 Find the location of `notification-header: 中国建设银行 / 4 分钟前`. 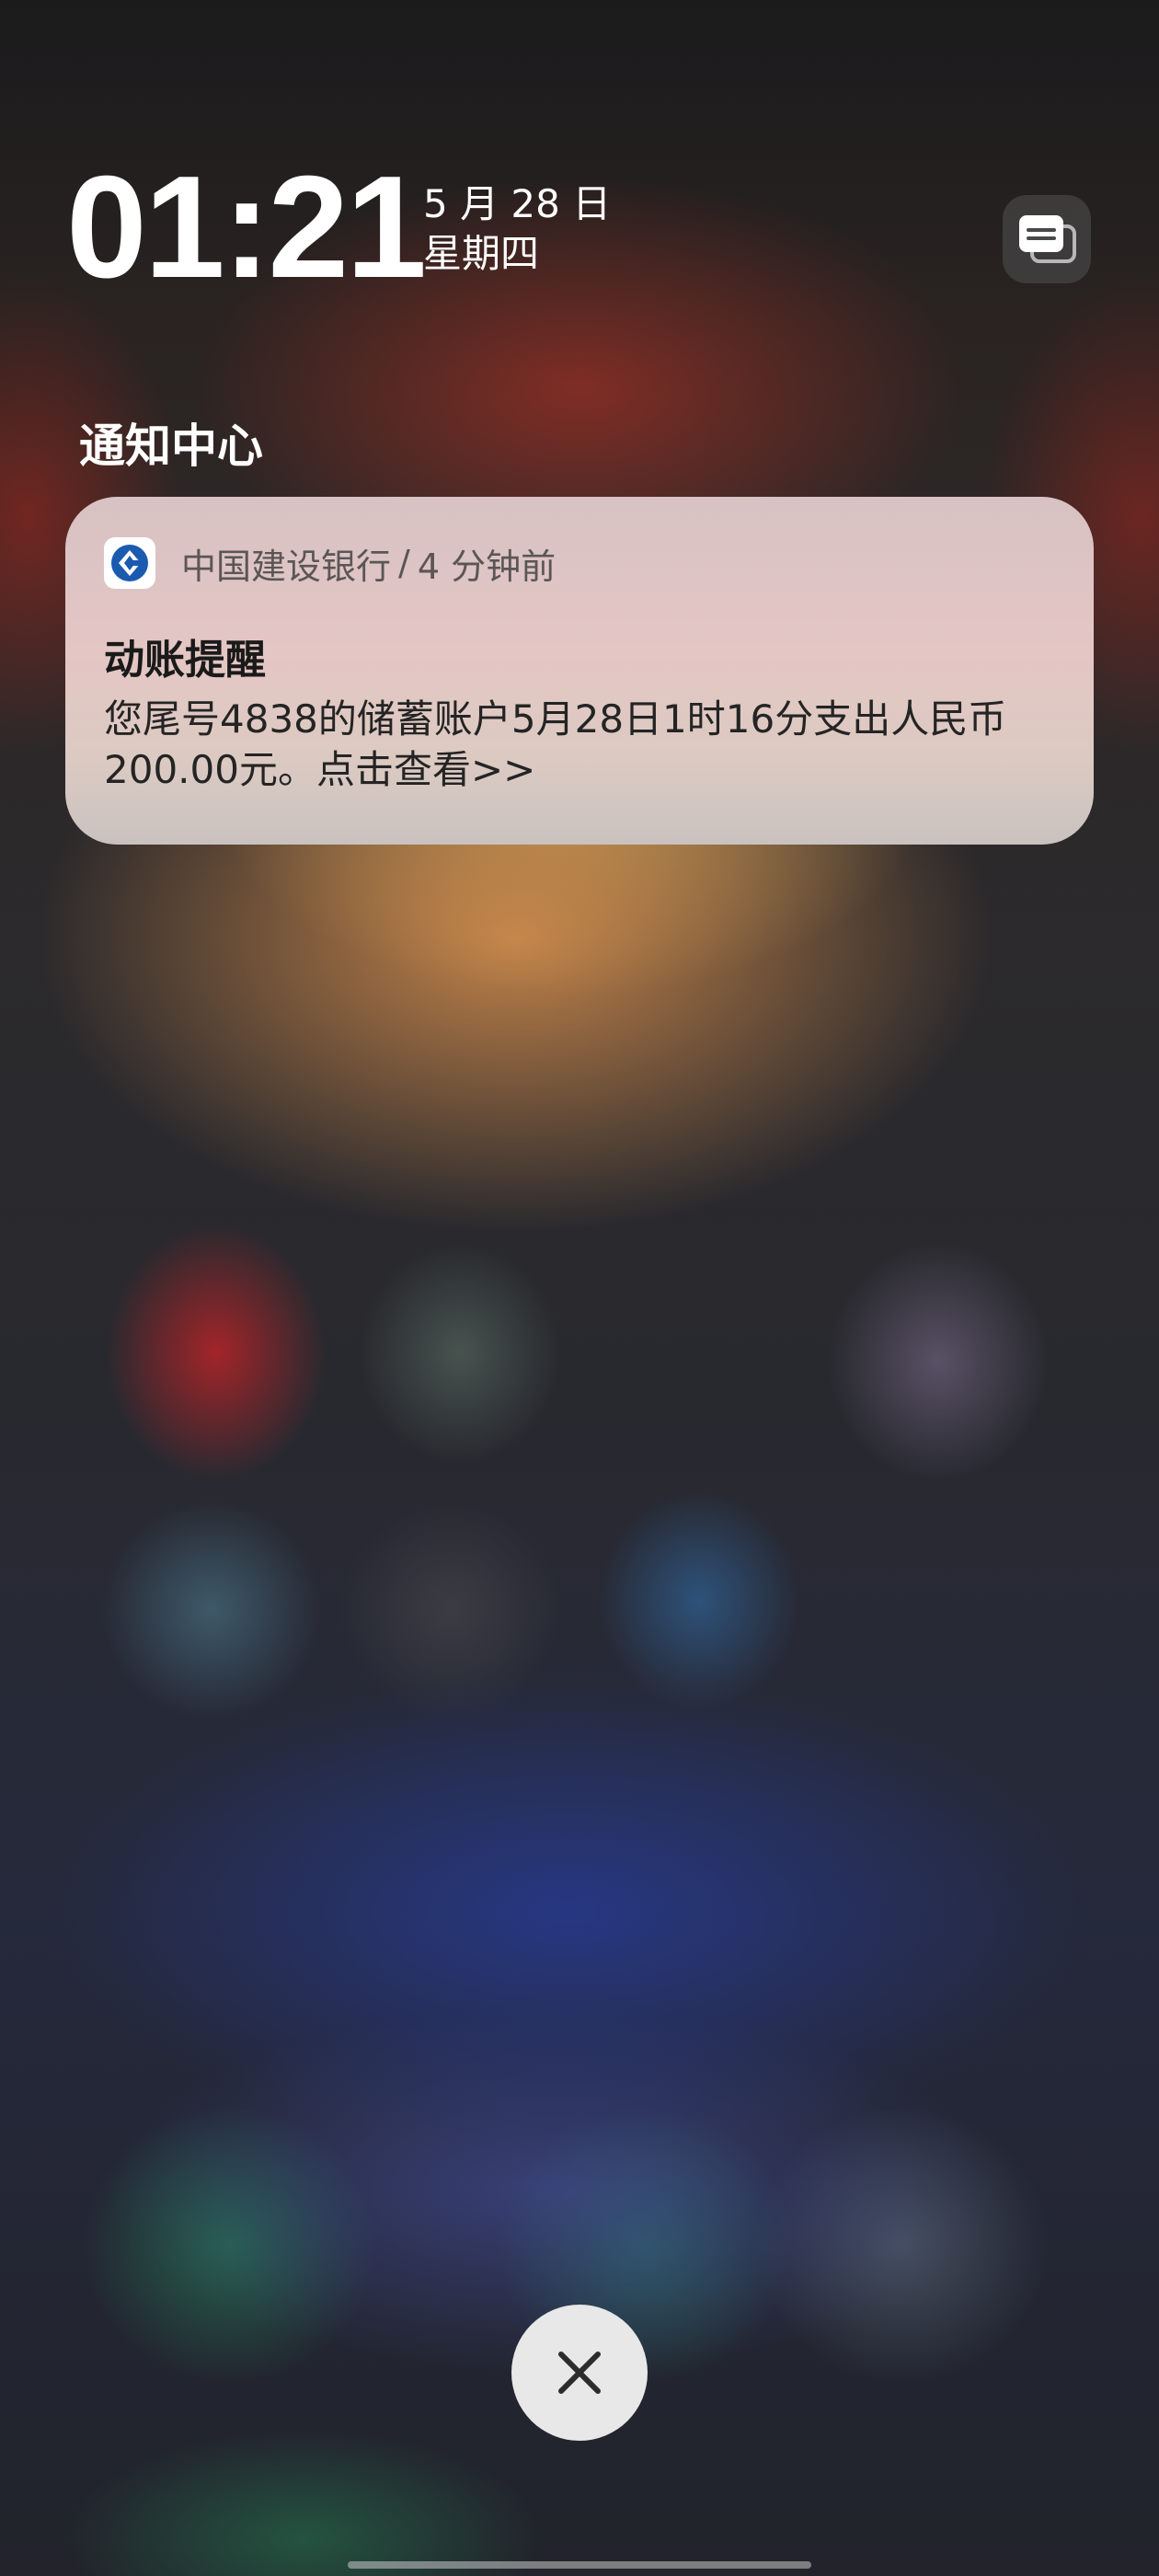

notification-header: 中国建设银行 / 4 分钟前 is located at coordinates (368, 563).